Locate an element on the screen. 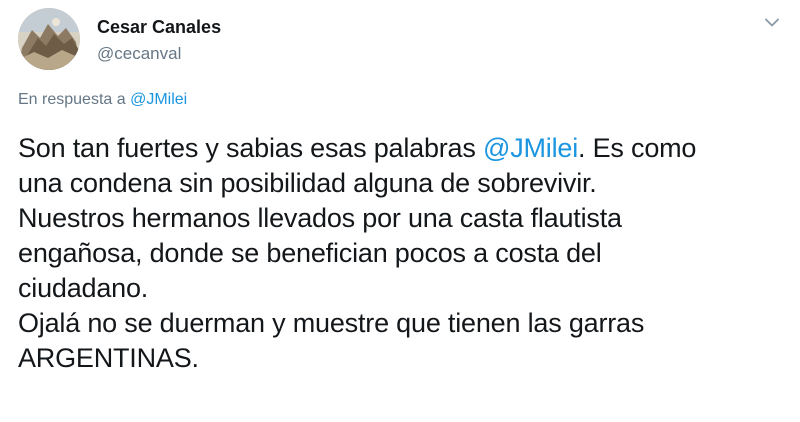 This screenshot has width=800, height=422. tweet-text-segment: . Es como is located at coordinates (637, 148).